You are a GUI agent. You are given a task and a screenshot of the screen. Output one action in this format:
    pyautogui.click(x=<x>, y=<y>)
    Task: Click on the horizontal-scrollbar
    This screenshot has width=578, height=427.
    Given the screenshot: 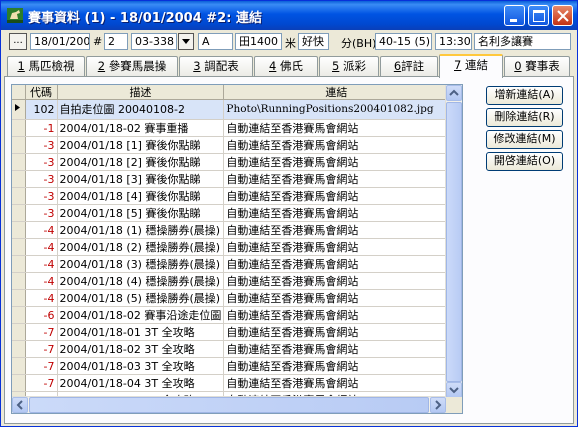 What is the action you would take?
    pyautogui.click(x=229, y=404)
    